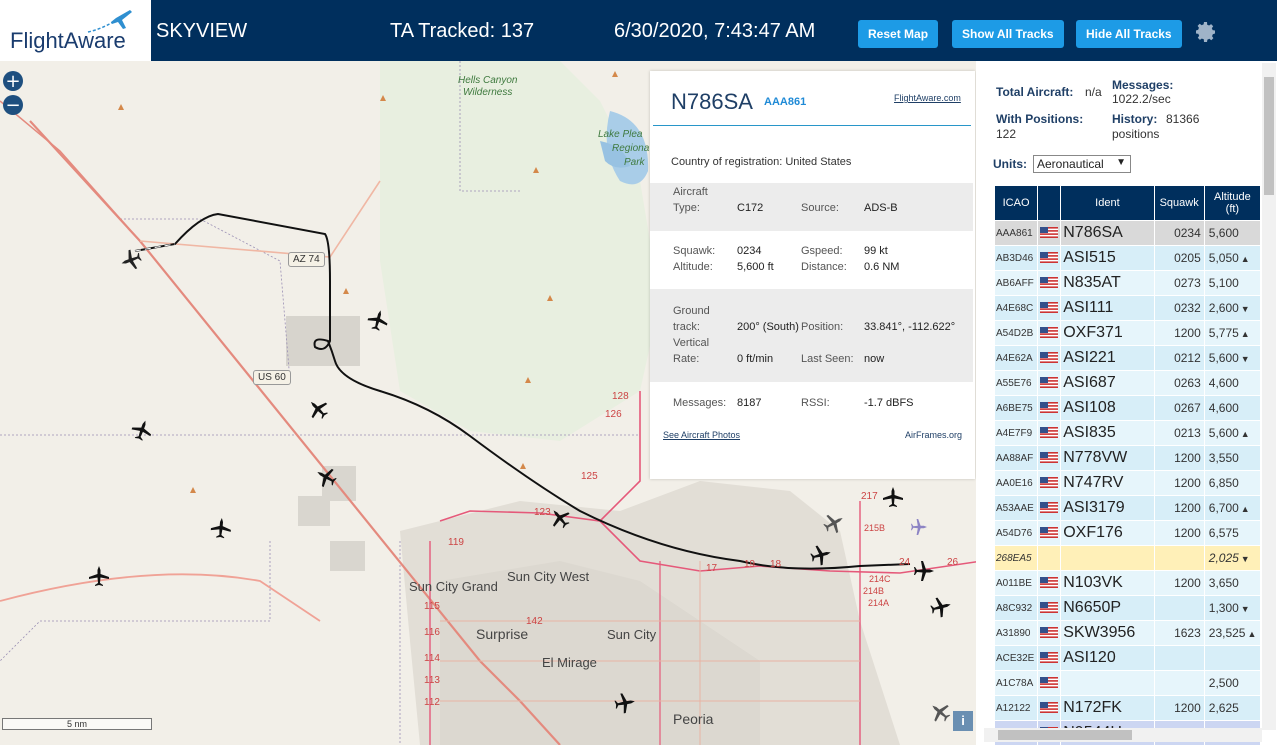  I want to click on table-row: AB6AFF N835AT 0273 5,100, so click(1127, 283).